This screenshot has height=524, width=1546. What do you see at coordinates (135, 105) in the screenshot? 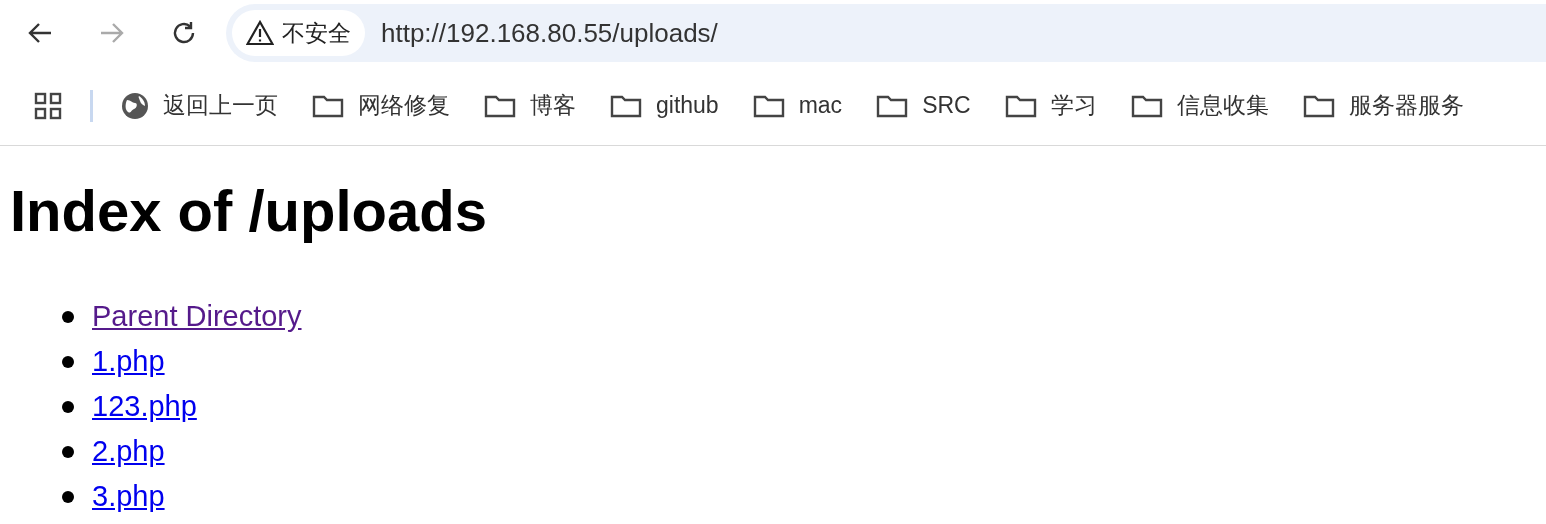
I see `globe-icon` at bounding box center [135, 105].